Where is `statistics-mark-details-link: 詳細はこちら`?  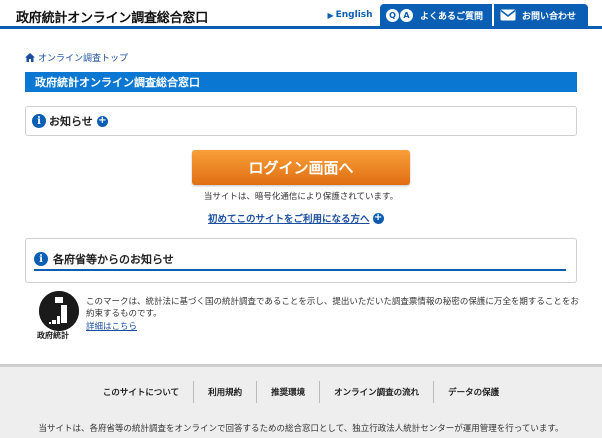 statistics-mark-details-link: 詳細はこちら is located at coordinates (111, 326).